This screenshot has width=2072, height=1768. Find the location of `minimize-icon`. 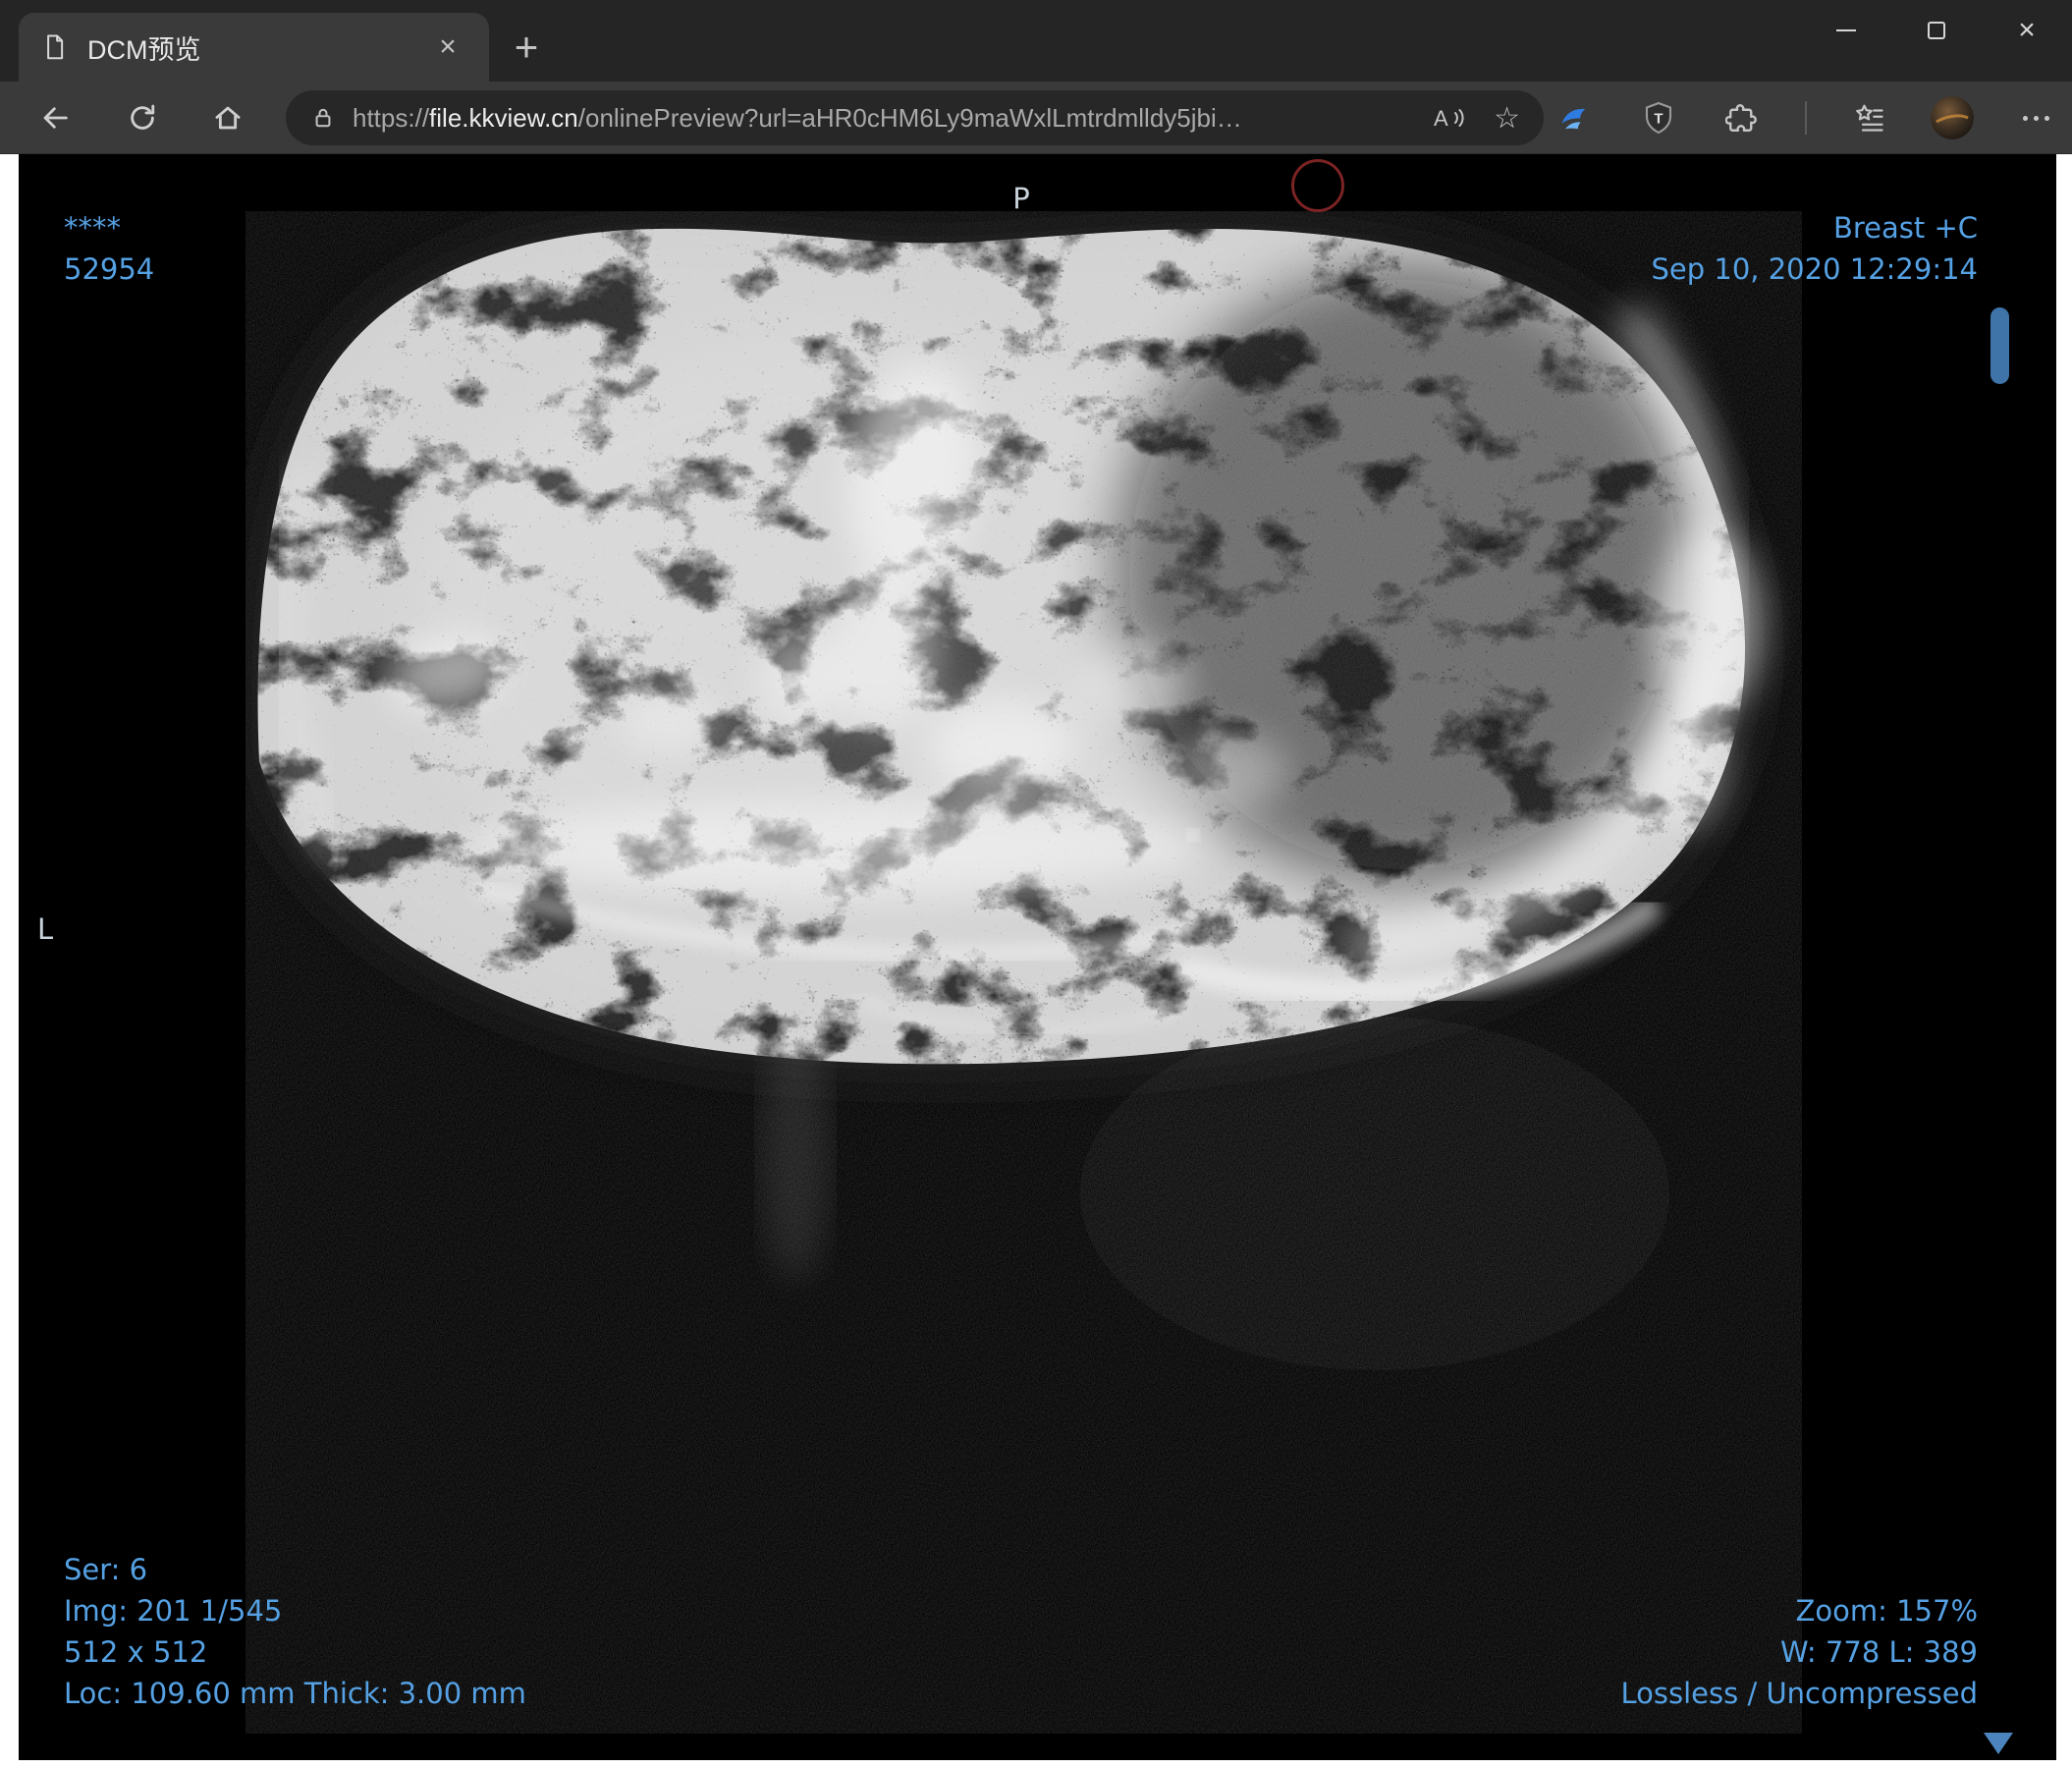

minimize-icon is located at coordinates (1846, 30).